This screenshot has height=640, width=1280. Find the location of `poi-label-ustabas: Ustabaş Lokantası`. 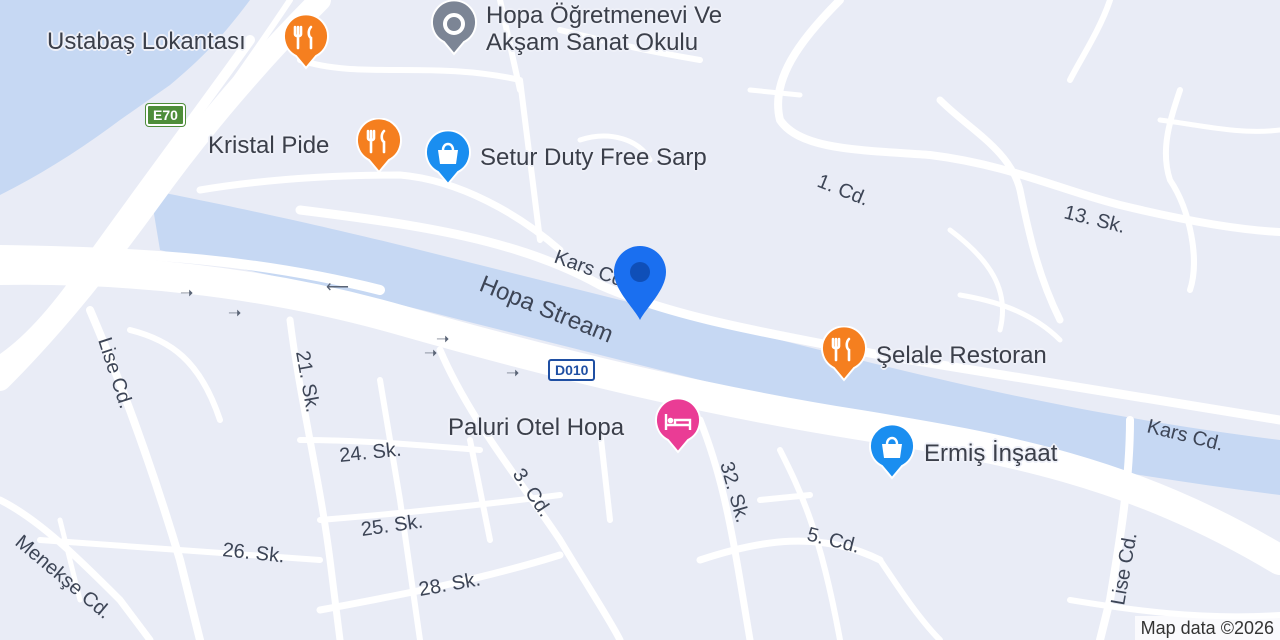

poi-label-ustabas: Ustabaş Lokantası is located at coordinates (146, 42).